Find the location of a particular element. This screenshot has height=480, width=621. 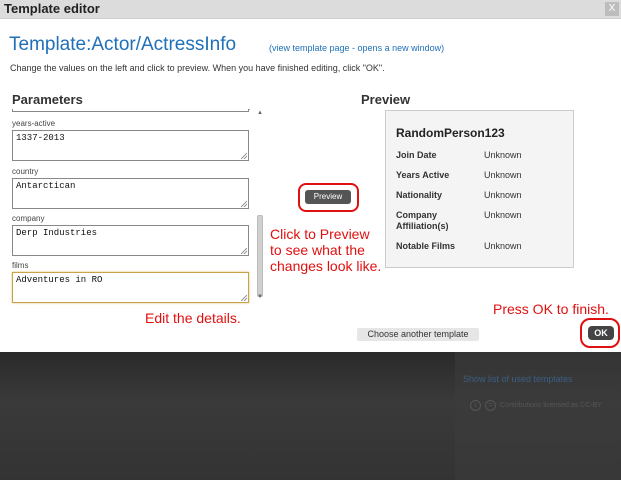

ok-annotation: Press OK to finish. is located at coordinates (551, 309).